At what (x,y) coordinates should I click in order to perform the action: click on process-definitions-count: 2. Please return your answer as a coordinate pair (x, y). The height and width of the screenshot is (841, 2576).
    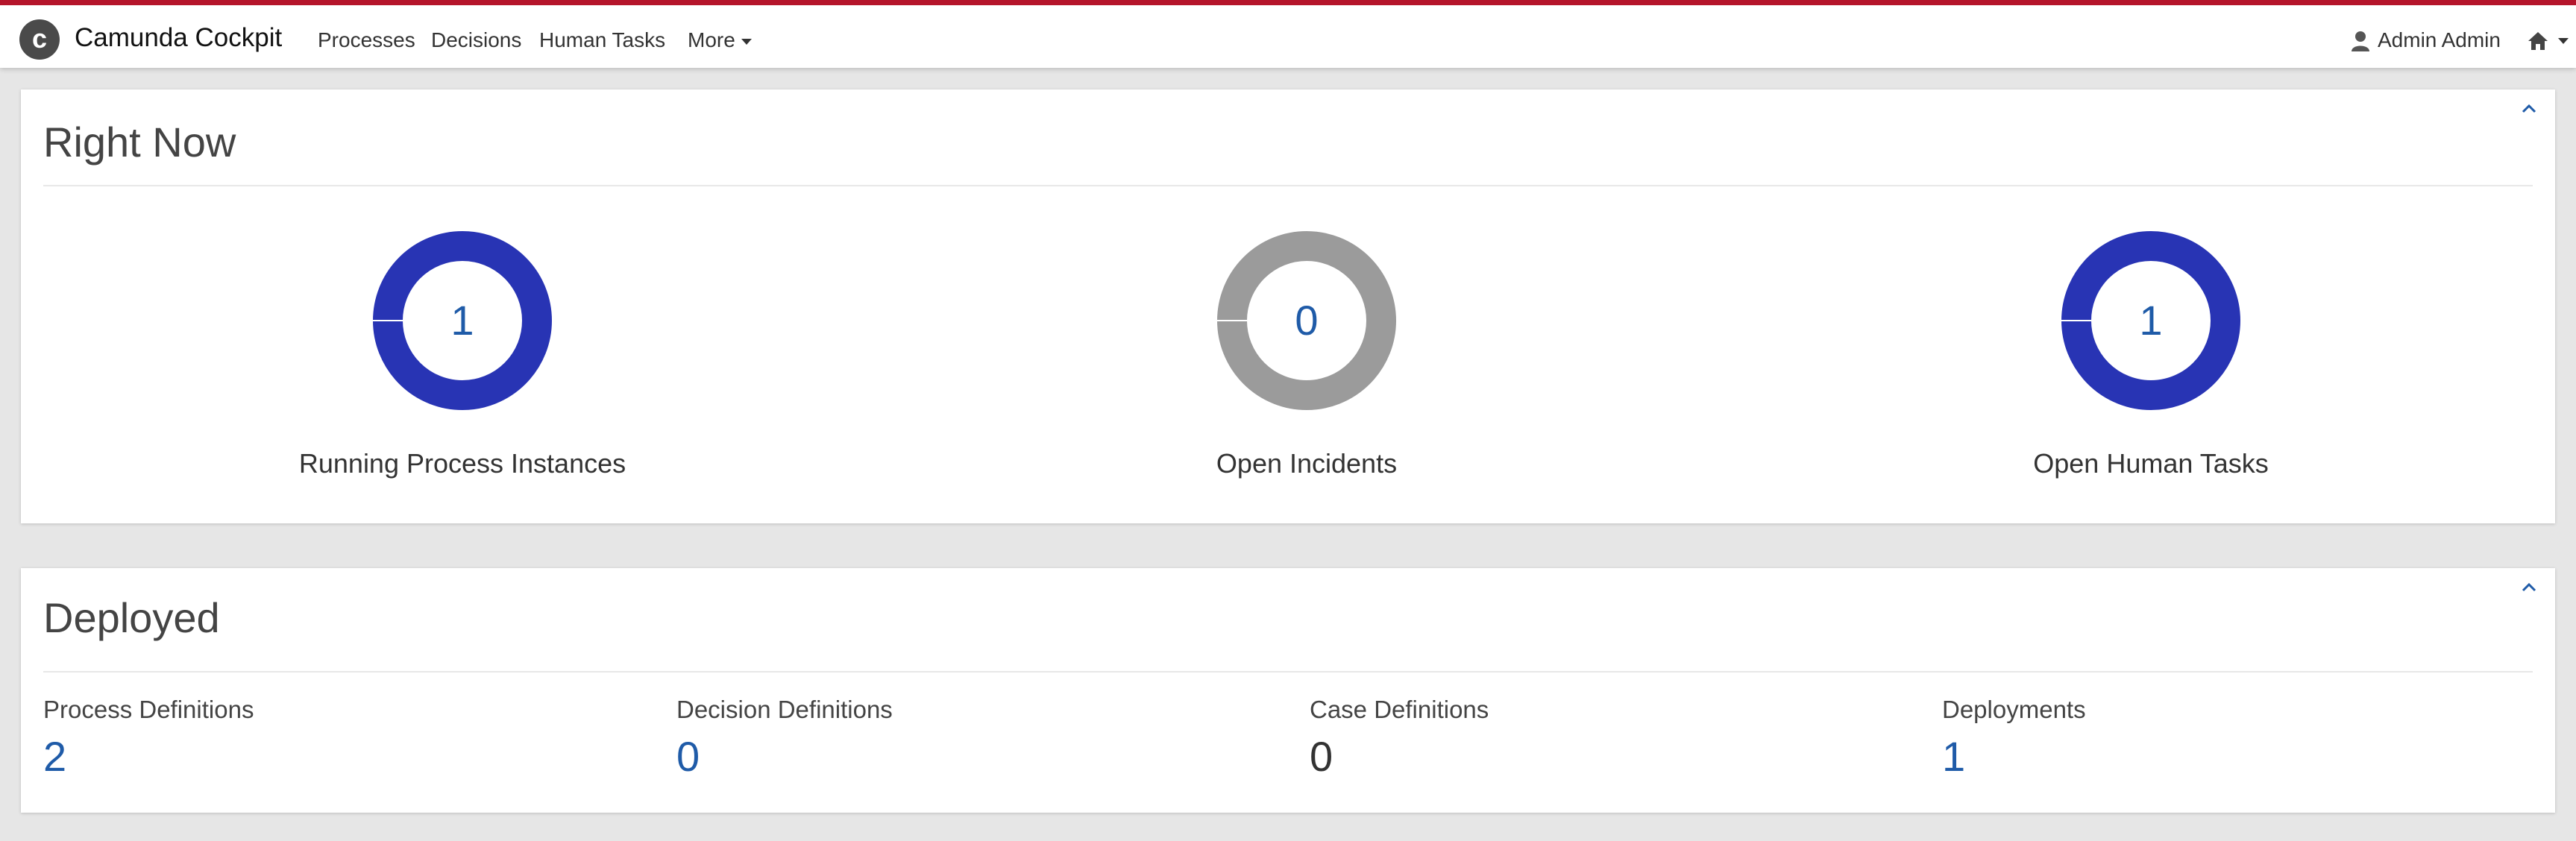
    Looking at the image, I should click on (304, 756).